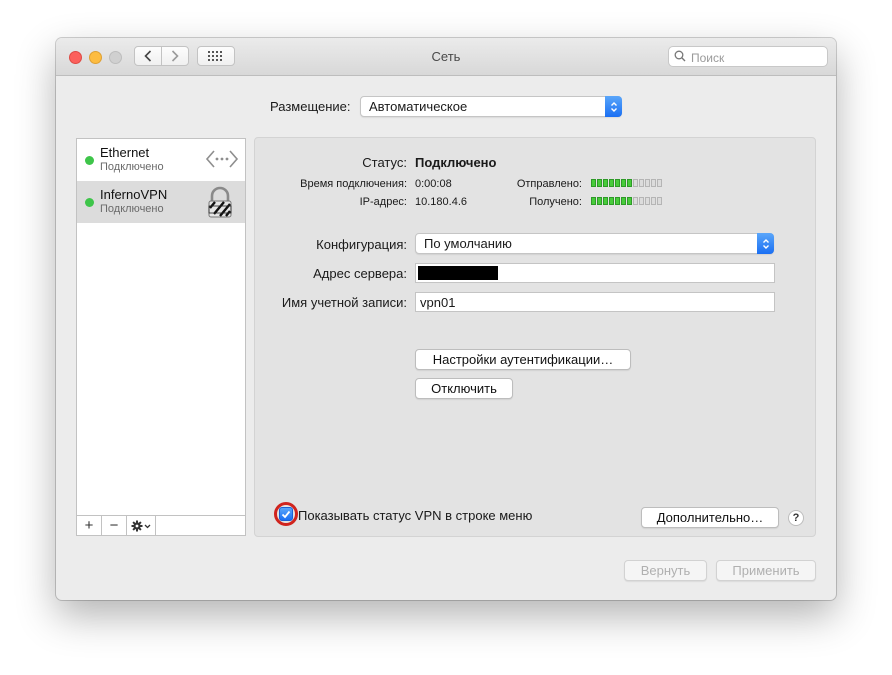  I want to click on apply-button: Применить, so click(766, 570).